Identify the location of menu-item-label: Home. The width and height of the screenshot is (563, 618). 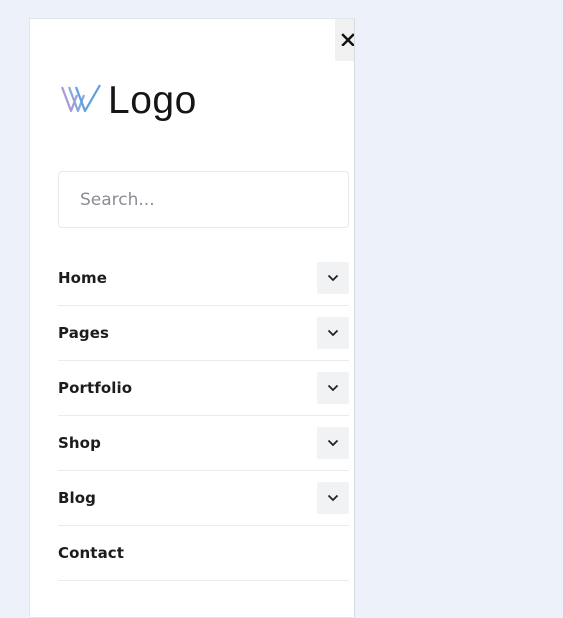
(82, 278).